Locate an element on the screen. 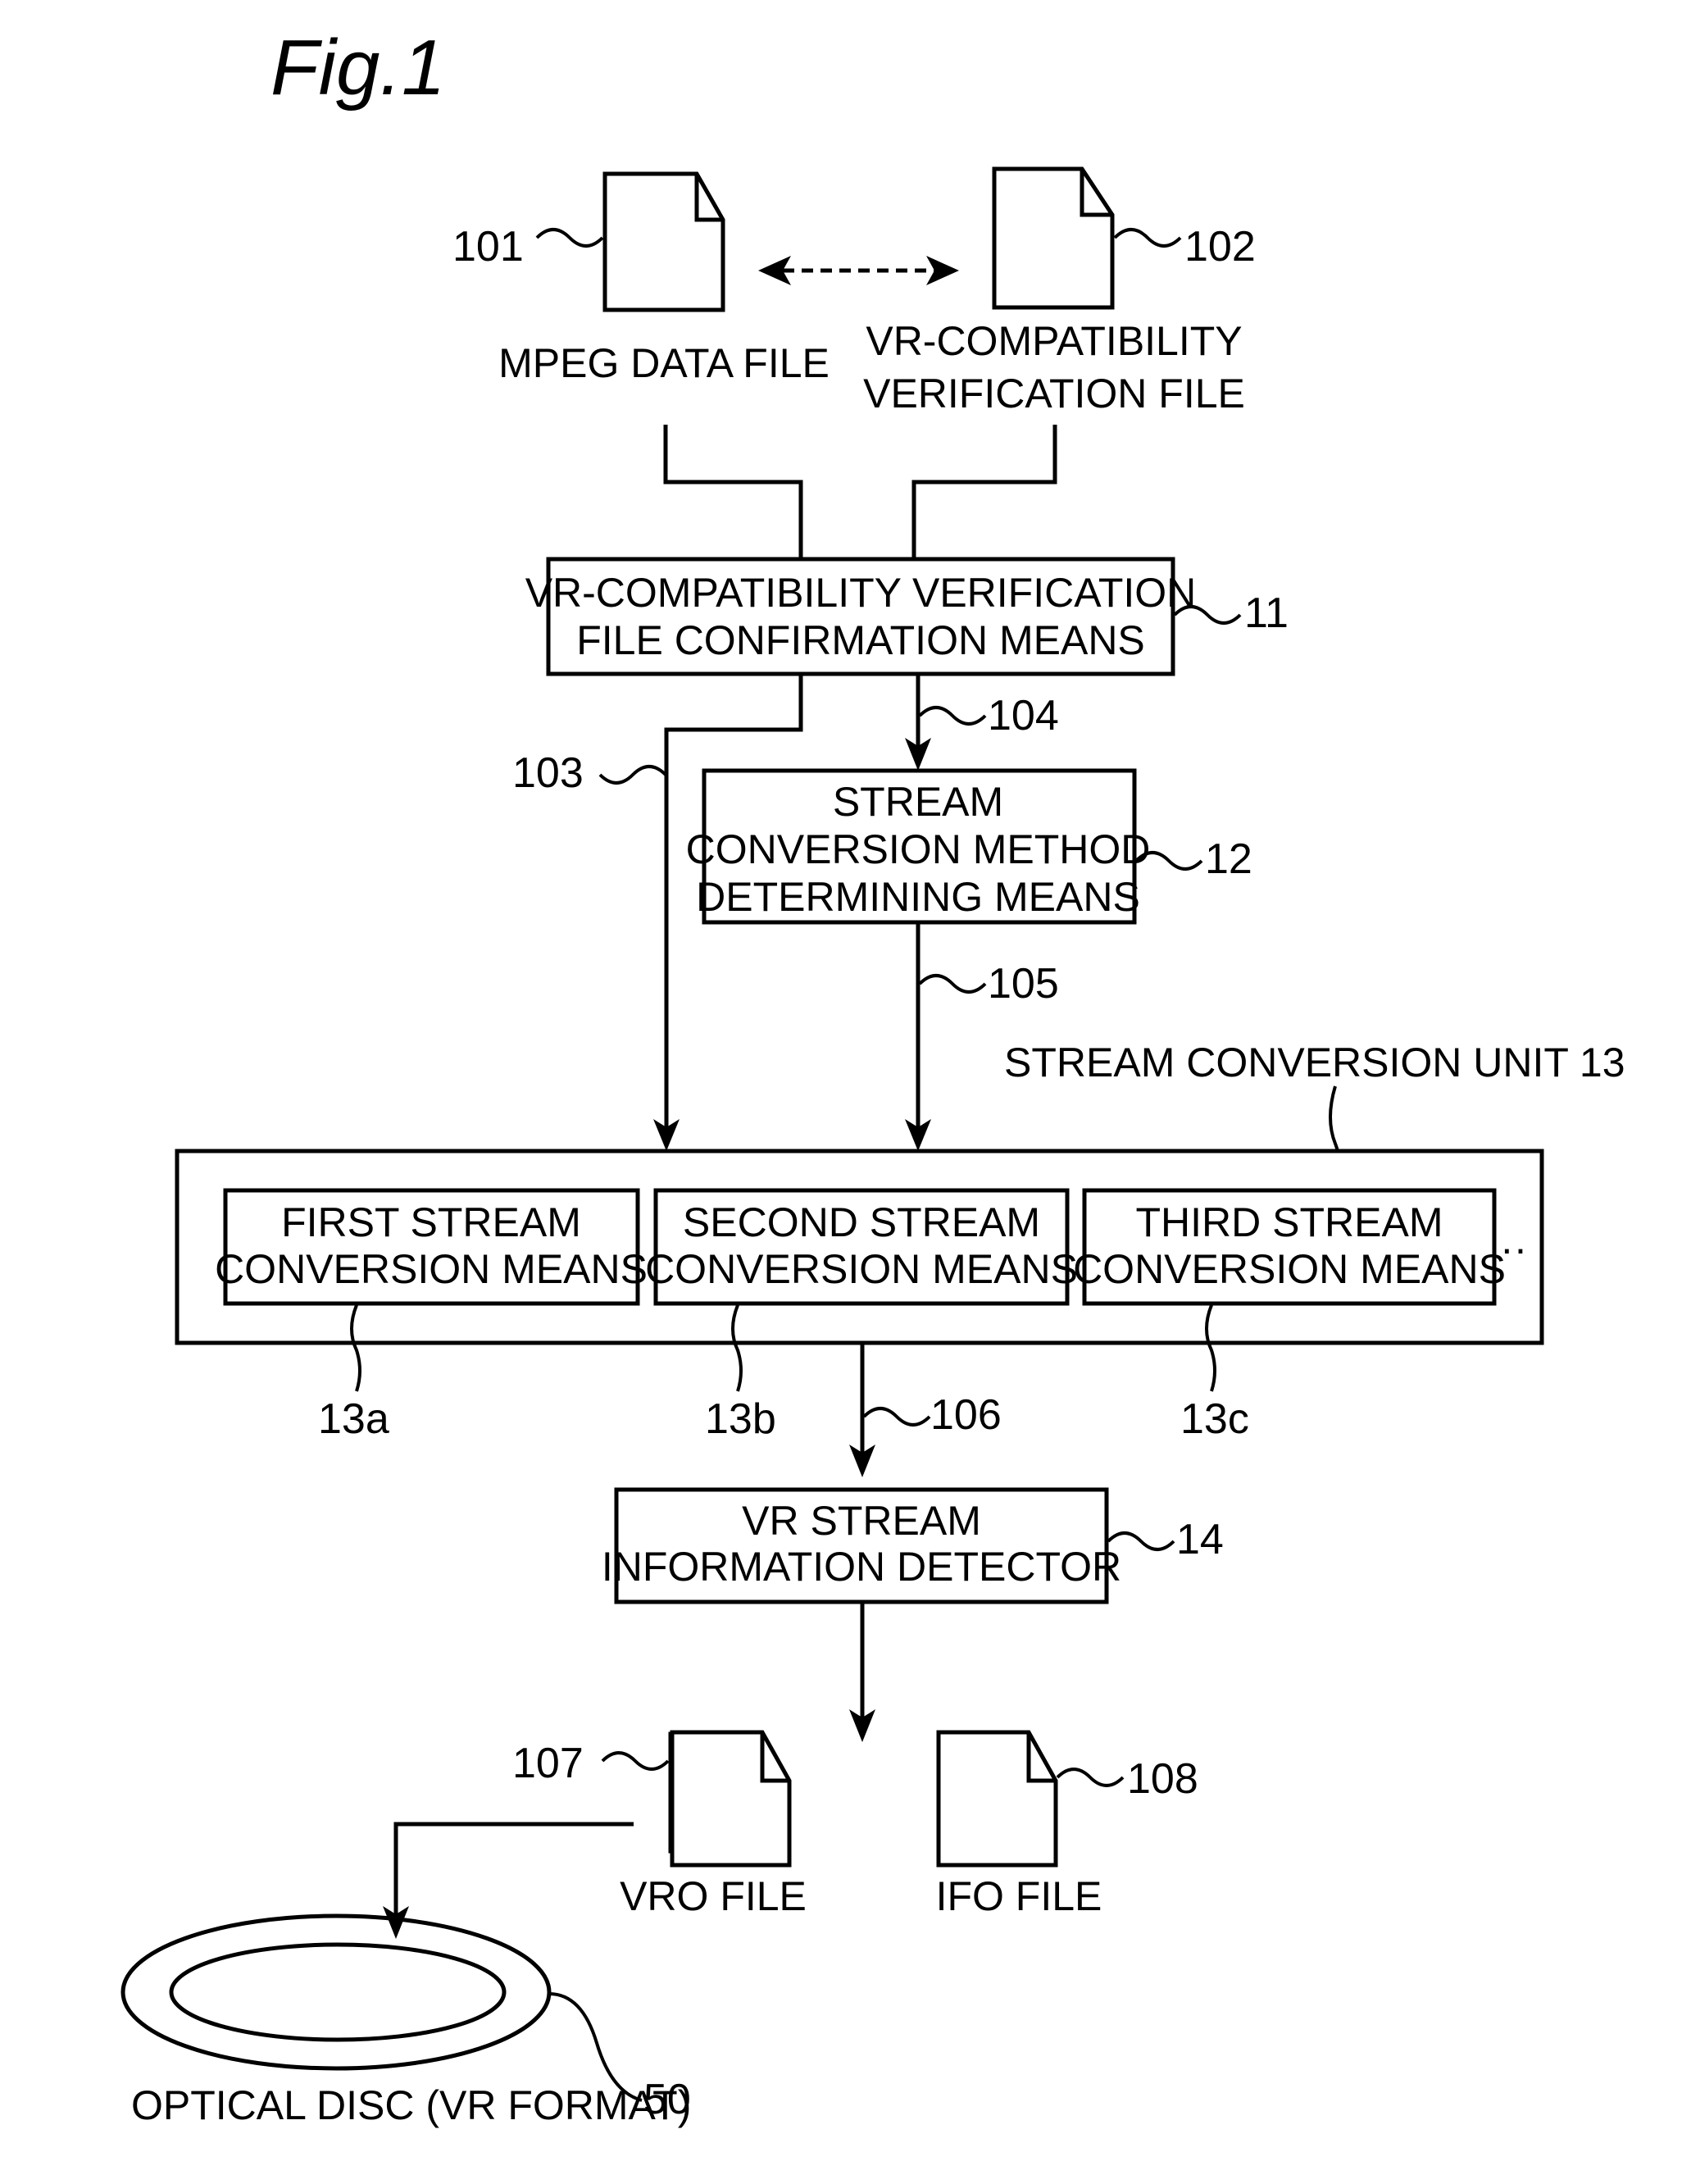 Image resolution: width=1691 pixels, height=2184 pixels. mpeg-data-file-label: MPEG DATA FILE is located at coordinates (664, 363).